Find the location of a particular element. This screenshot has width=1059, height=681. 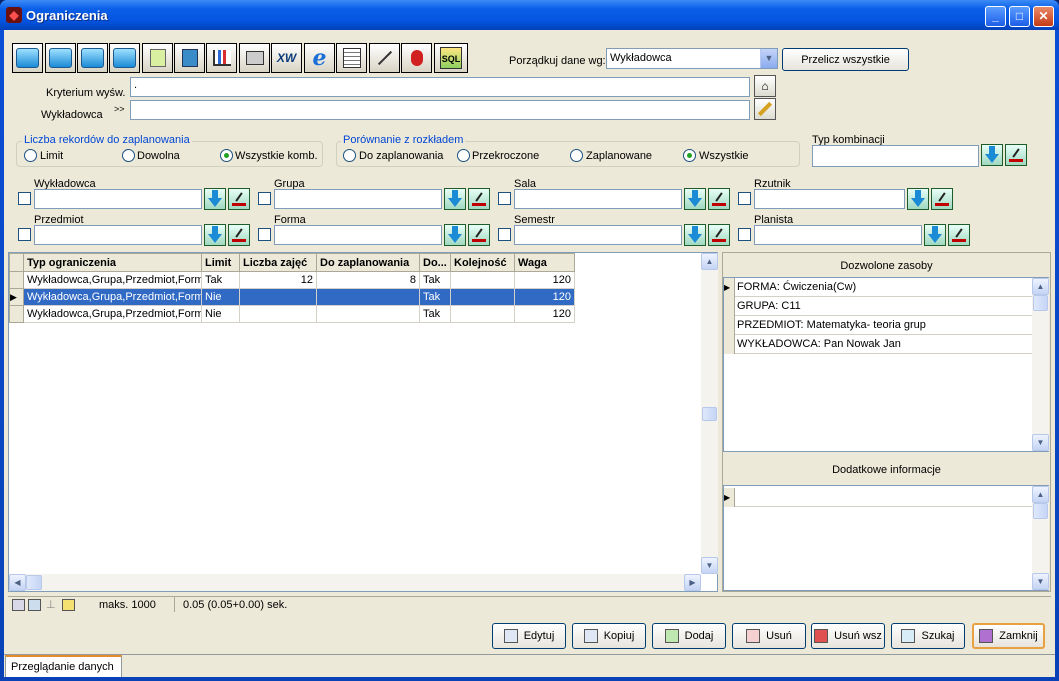

refresh-button is located at coordinates (157, 58).